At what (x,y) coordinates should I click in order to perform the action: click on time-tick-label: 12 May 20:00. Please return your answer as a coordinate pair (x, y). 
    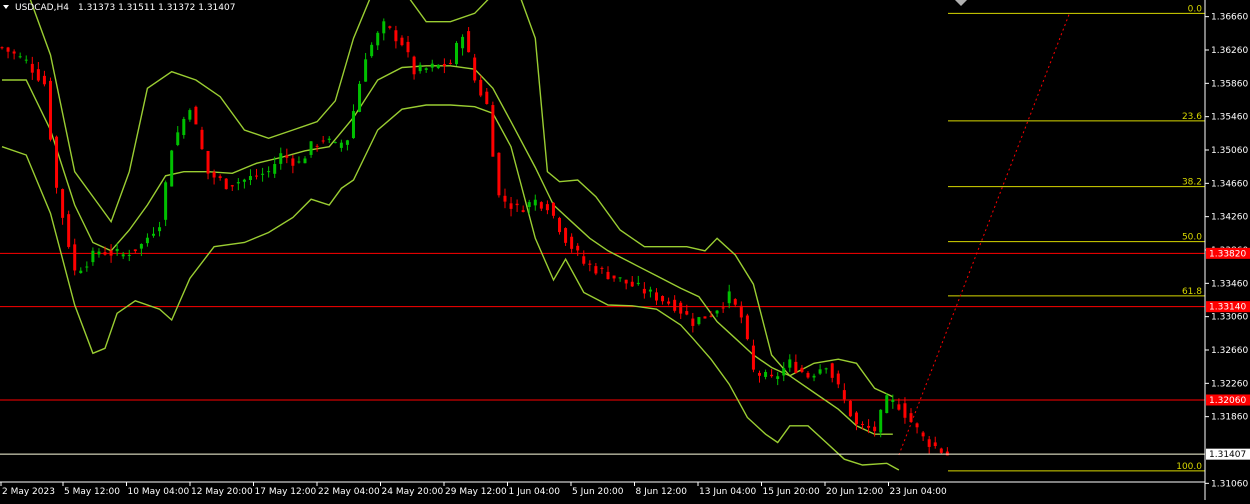
    Looking at the image, I should click on (222, 492).